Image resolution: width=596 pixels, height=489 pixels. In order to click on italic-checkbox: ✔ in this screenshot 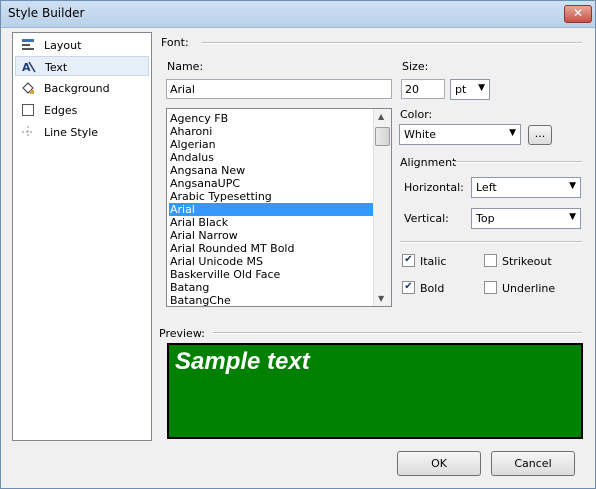, I will do `click(408, 260)`.